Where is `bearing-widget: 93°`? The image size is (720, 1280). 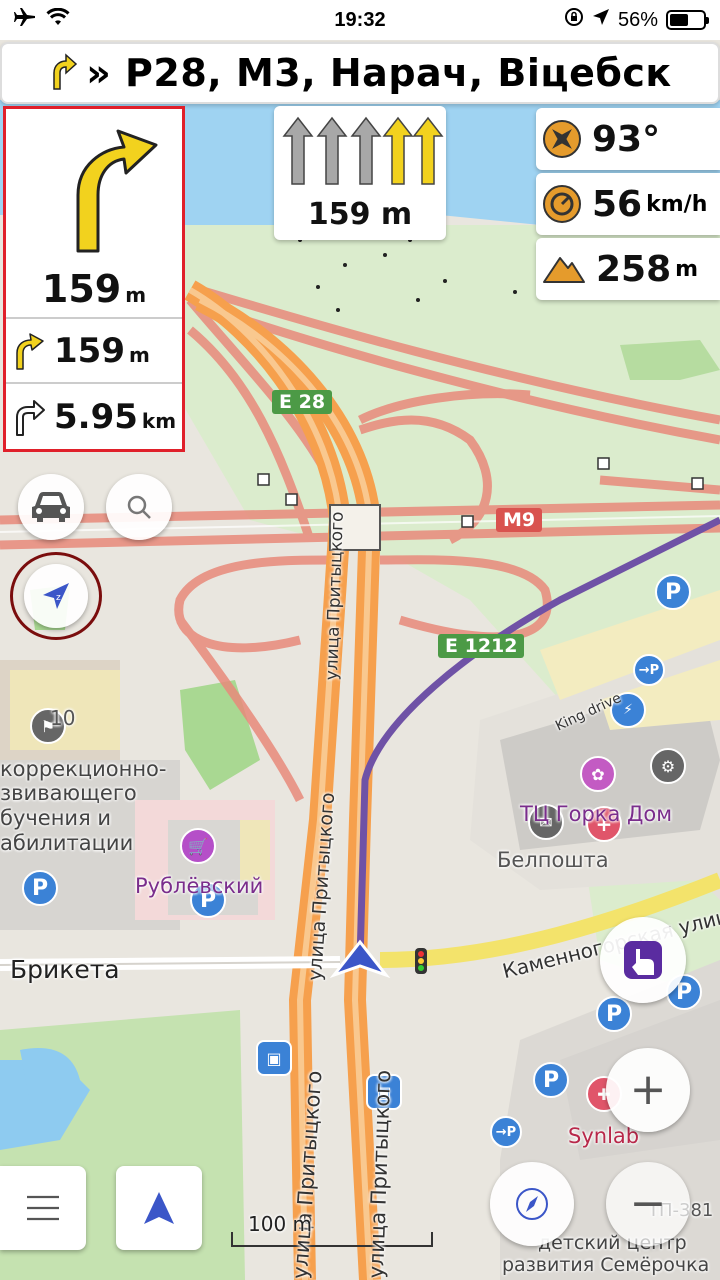
bearing-widget: 93° is located at coordinates (628, 139).